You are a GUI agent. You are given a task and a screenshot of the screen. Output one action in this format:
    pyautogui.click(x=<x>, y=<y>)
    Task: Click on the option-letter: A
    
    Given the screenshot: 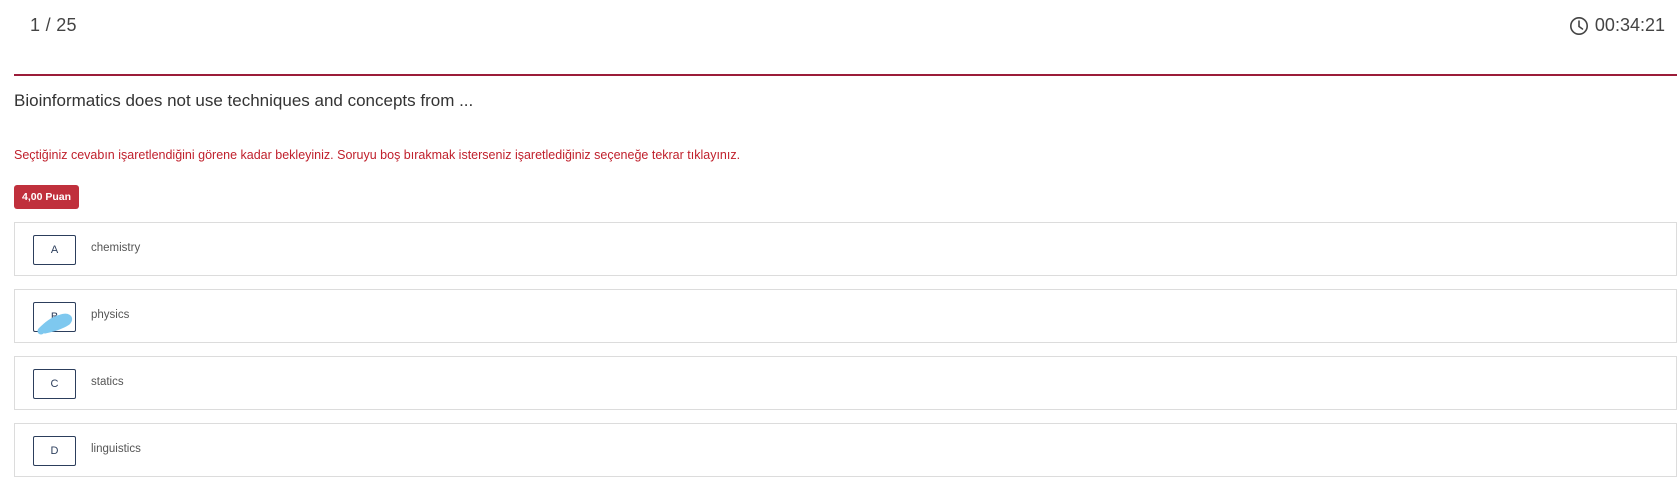 What is the action you would take?
    pyautogui.click(x=54, y=250)
    